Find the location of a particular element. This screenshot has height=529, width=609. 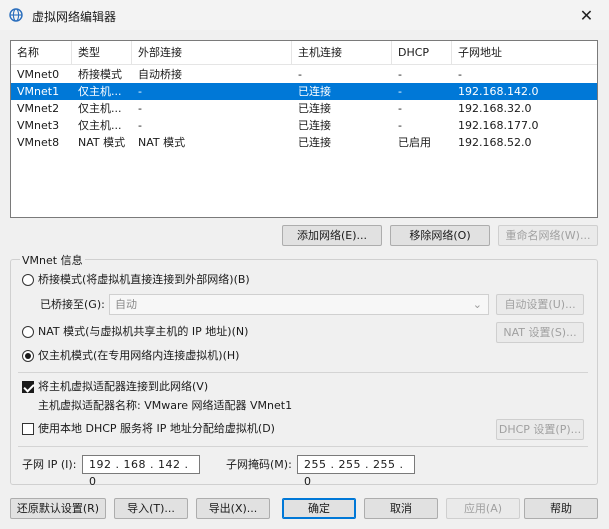

connect-adapter-checkbox is located at coordinates (28, 387).